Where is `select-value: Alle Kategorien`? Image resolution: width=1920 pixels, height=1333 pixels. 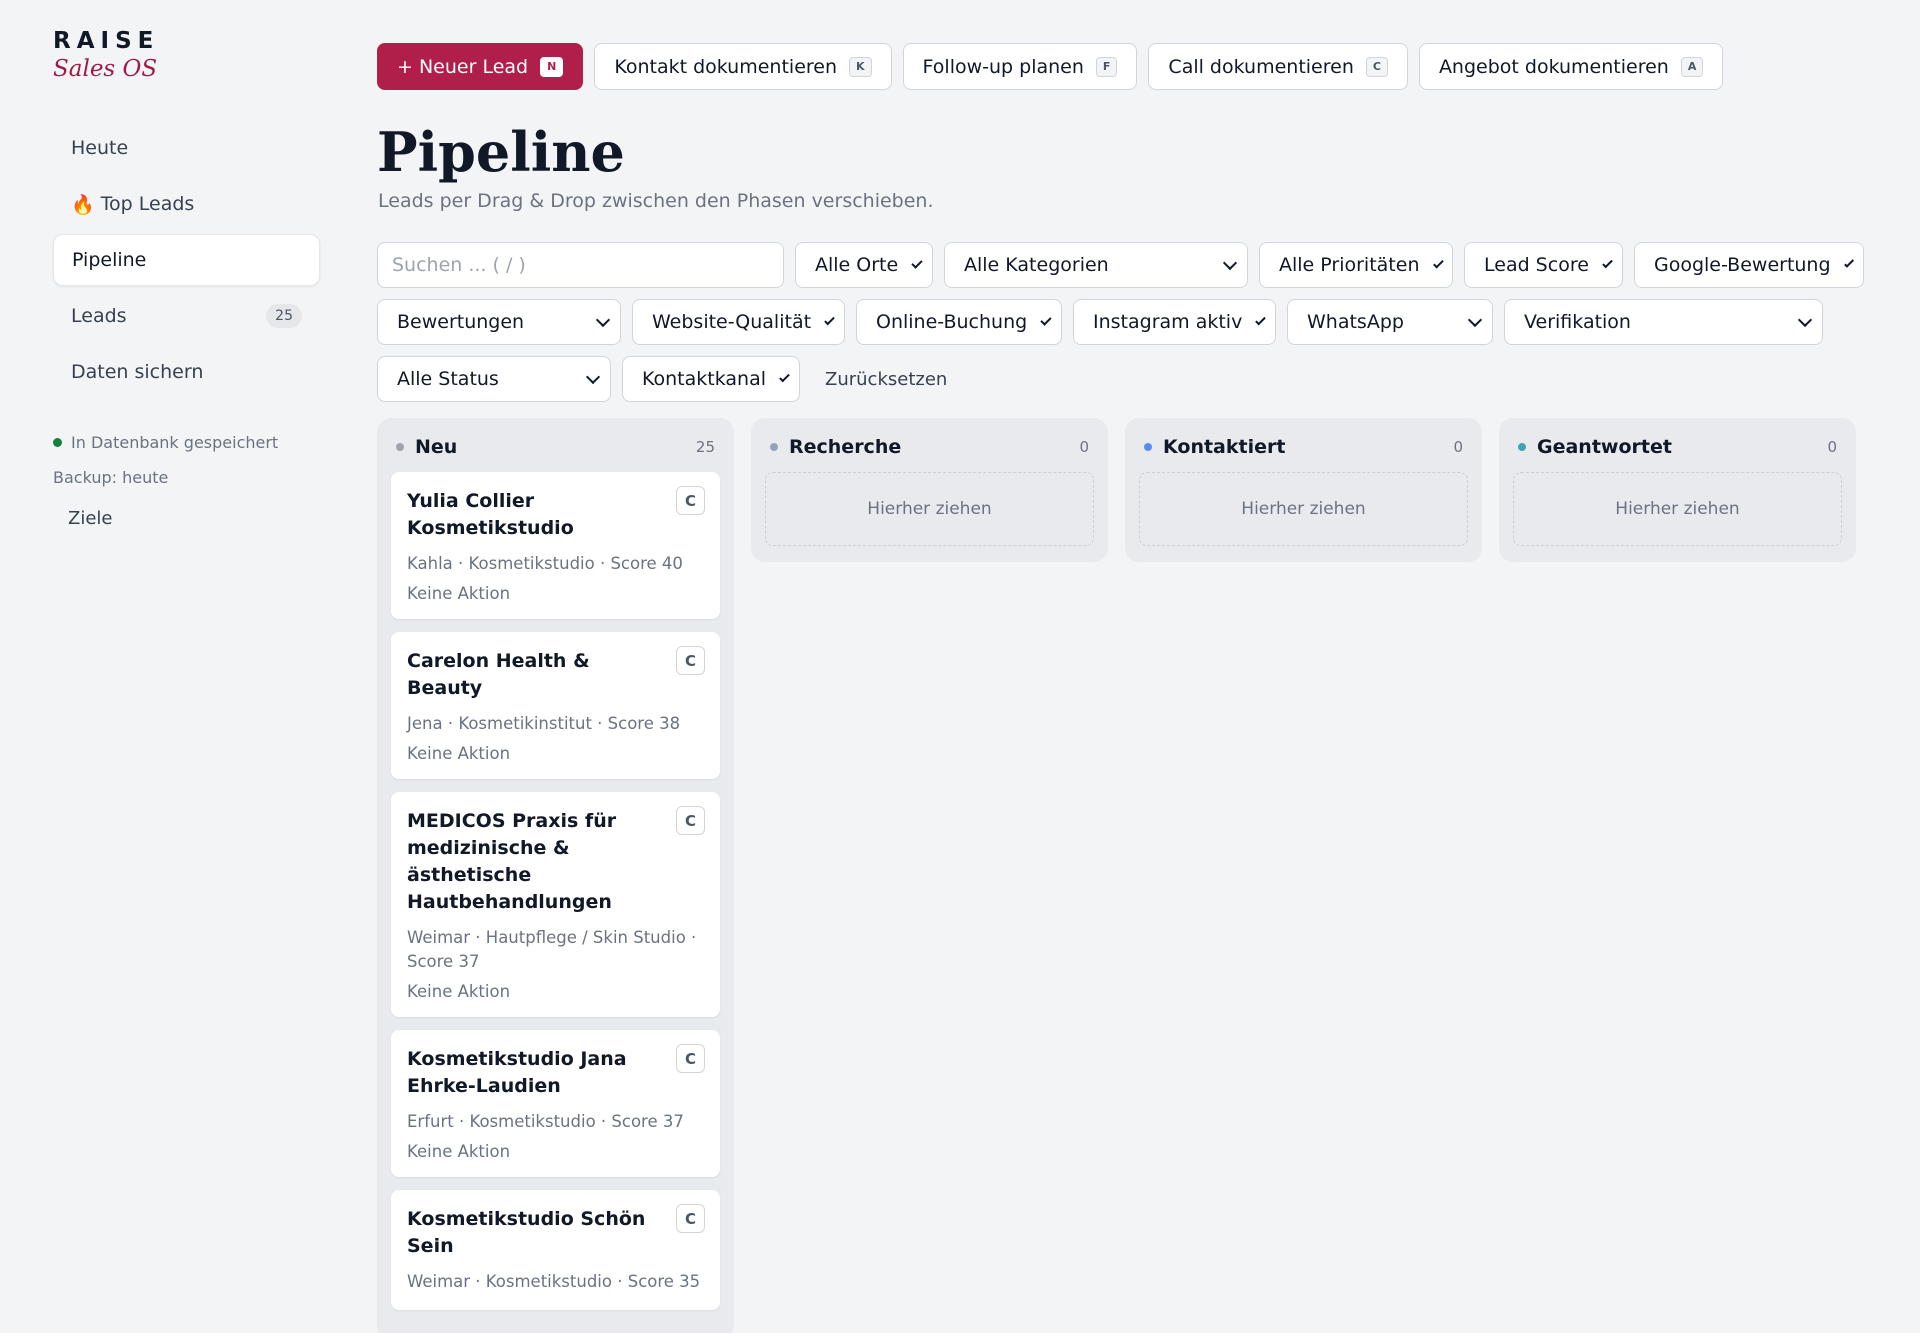 select-value: Alle Kategorien is located at coordinates (1036, 265).